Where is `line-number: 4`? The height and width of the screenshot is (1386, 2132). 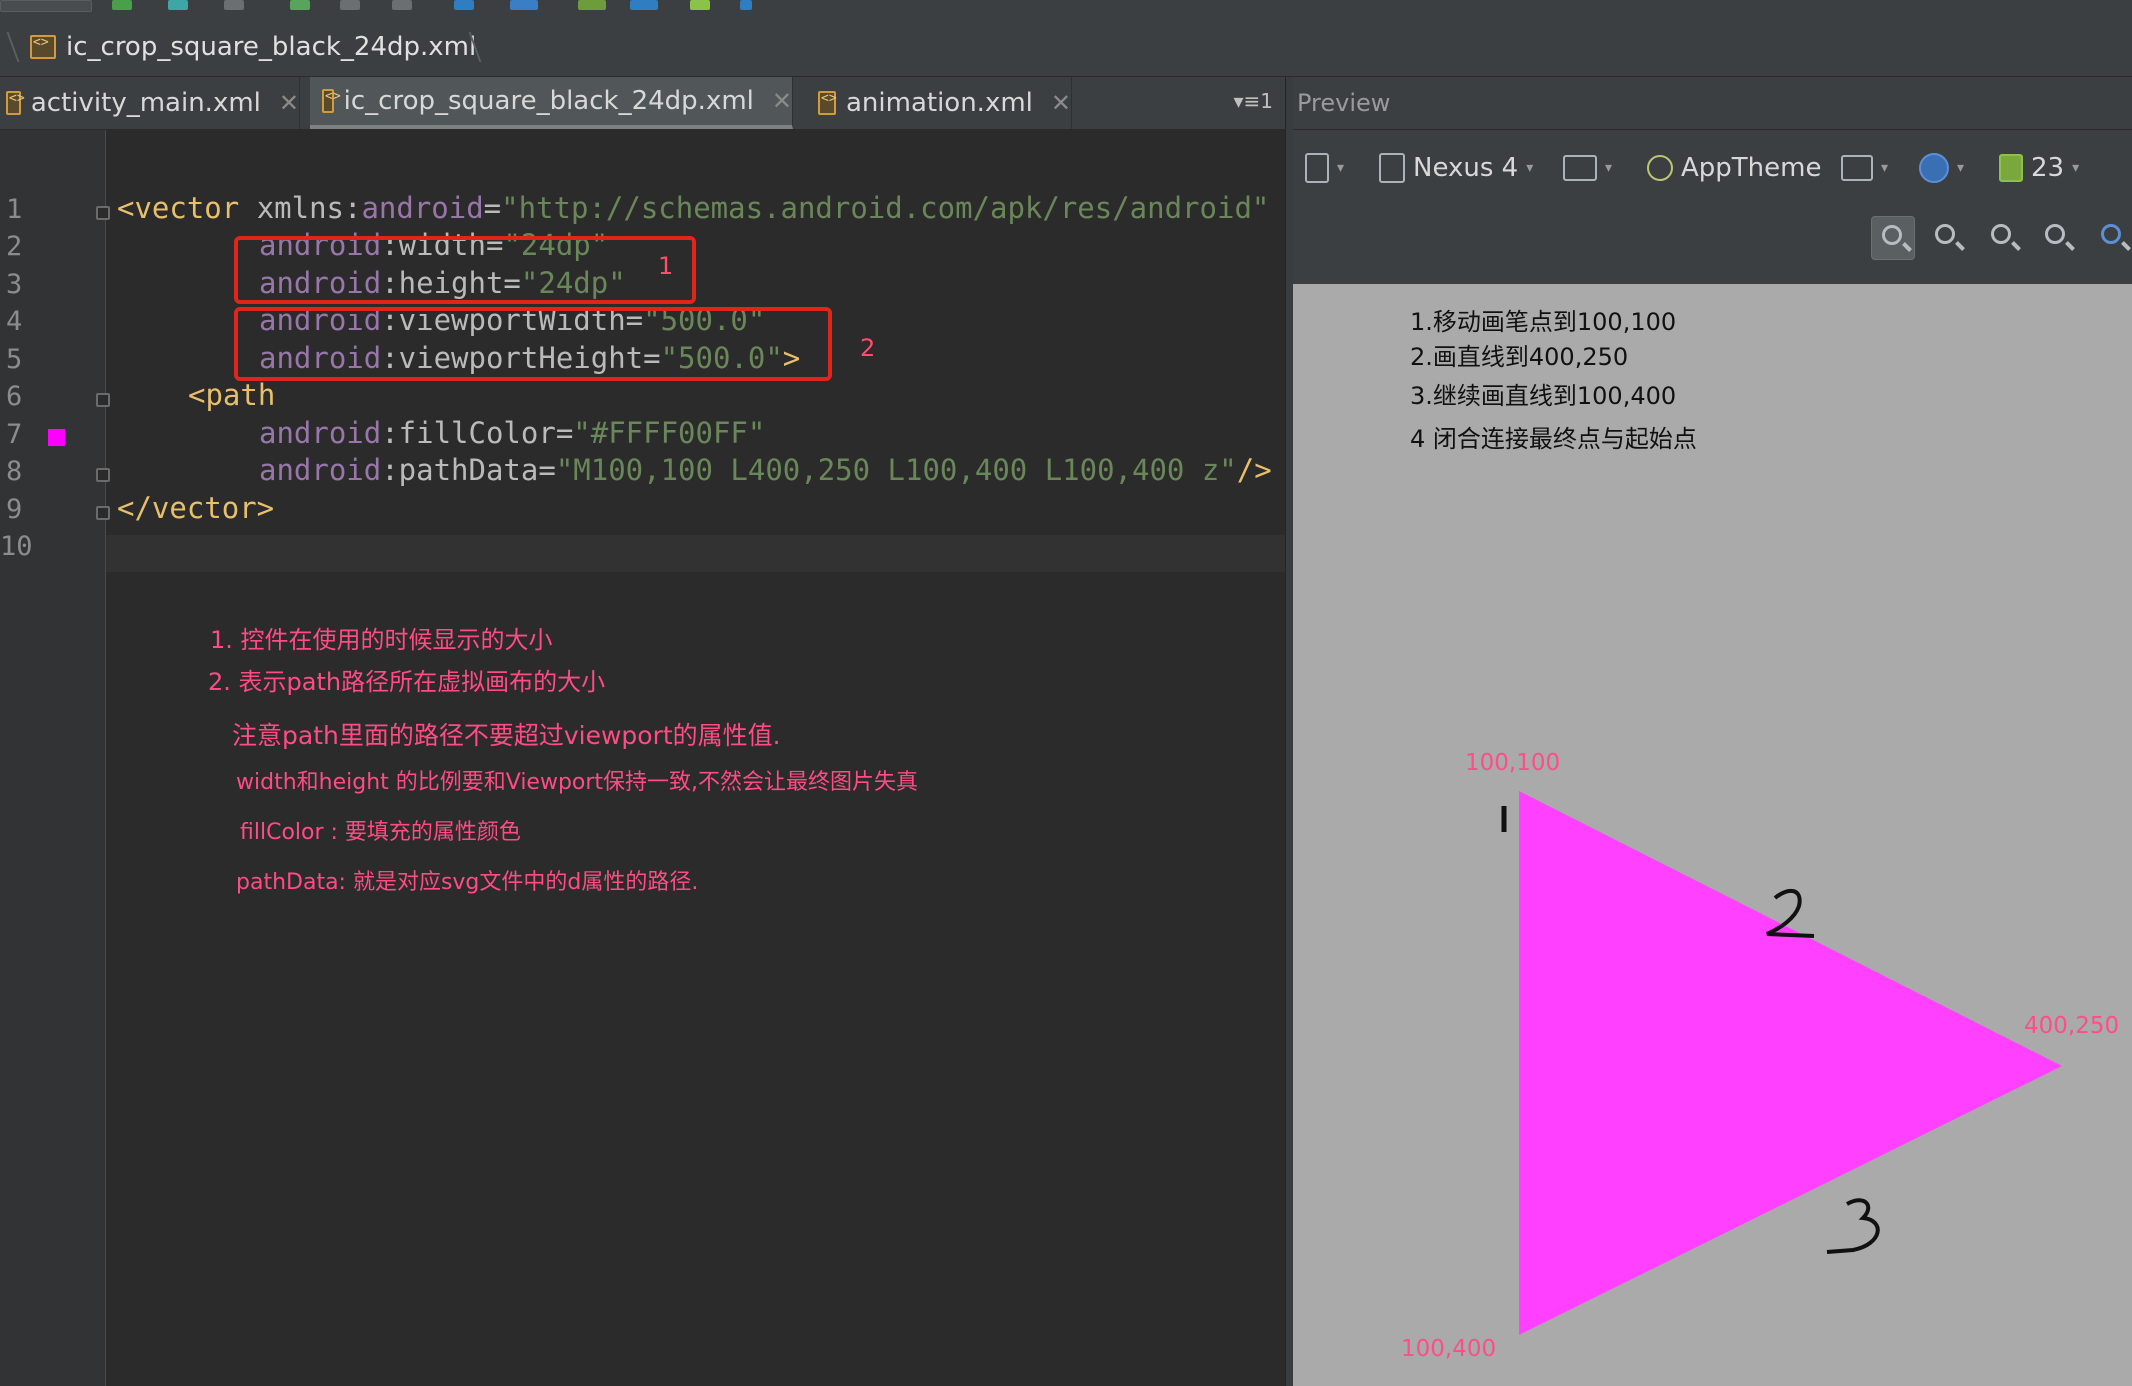
line-number: 4 is located at coordinates (14, 321).